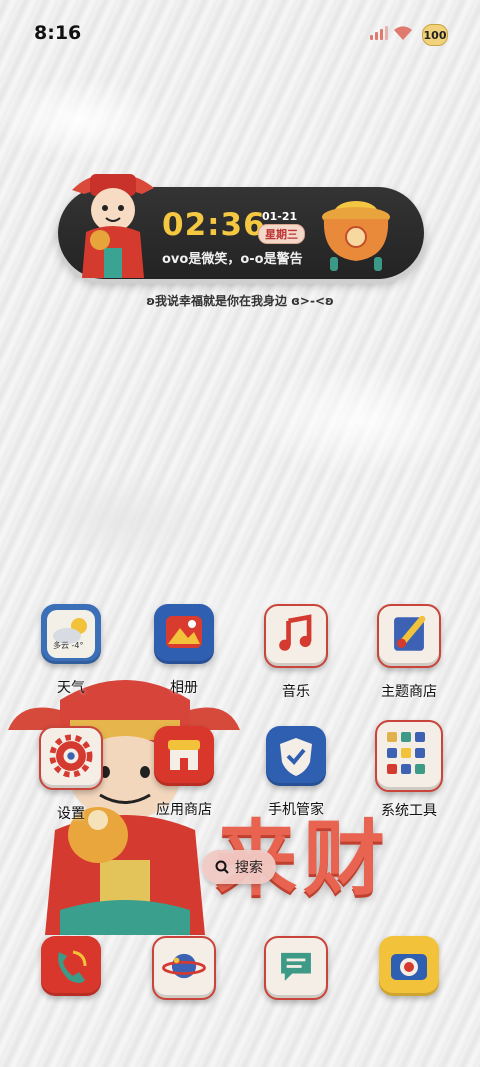 This screenshot has height=1067, width=480. I want to click on treasure-pot-icon, so click(356, 236).